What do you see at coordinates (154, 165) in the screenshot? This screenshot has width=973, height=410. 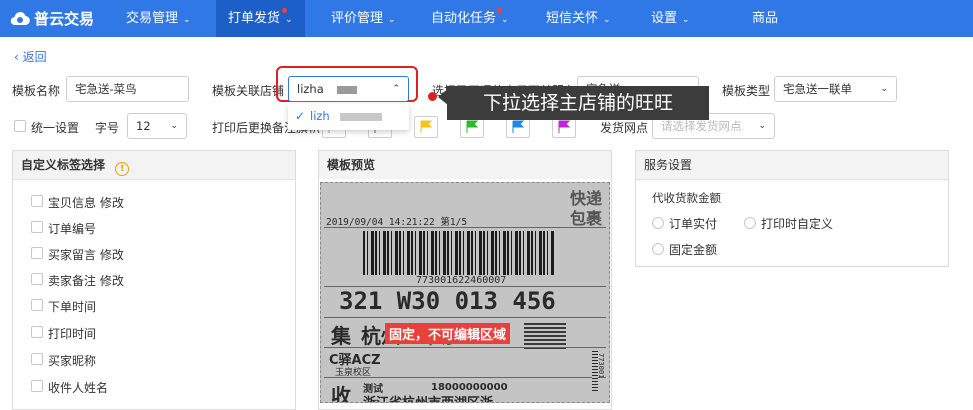 I see `panel-header: 自定义标签选择 !` at bounding box center [154, 165].